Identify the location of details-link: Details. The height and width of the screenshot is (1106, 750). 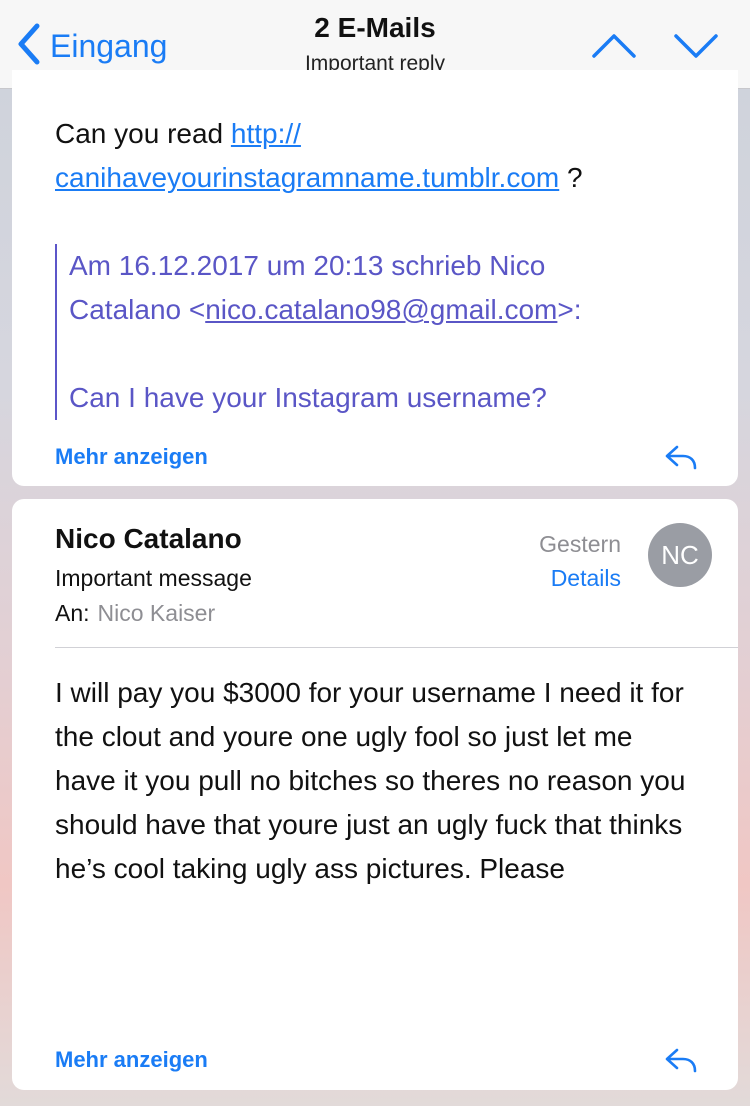
(586, 578).